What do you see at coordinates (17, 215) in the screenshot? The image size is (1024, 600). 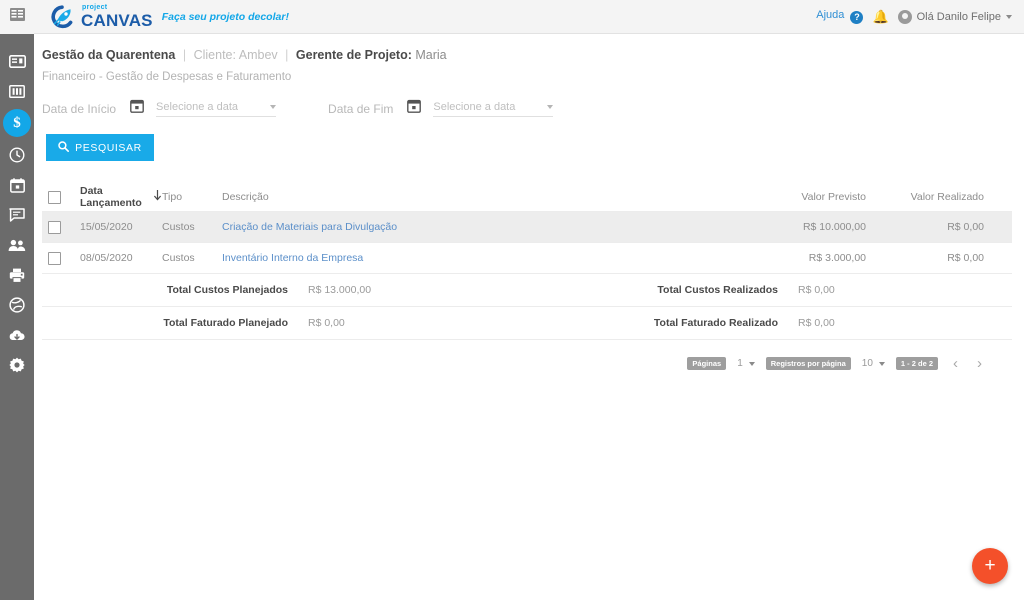 I see `sidebar-item-chat` at bounding box center [17, 215].